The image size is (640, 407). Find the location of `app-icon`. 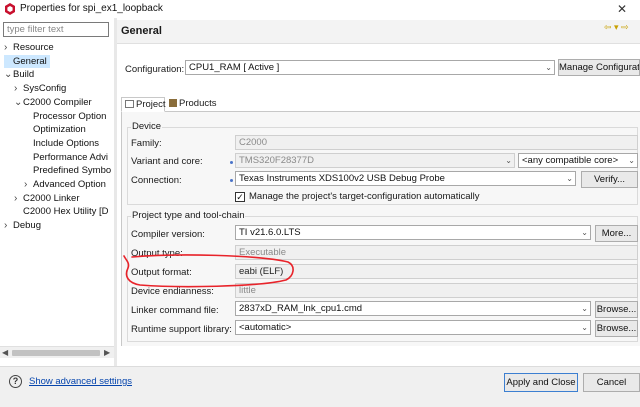

app-icon is located at coordinates (10, 9).